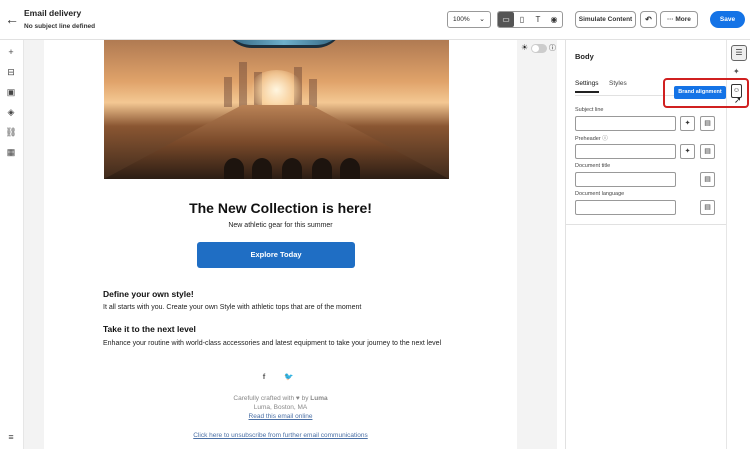 The image size is (750, 449). What do you see at coordinates (11, 92) in the screenshot?
I see `assets-icon: ▣` at bounding box center [11, 92].